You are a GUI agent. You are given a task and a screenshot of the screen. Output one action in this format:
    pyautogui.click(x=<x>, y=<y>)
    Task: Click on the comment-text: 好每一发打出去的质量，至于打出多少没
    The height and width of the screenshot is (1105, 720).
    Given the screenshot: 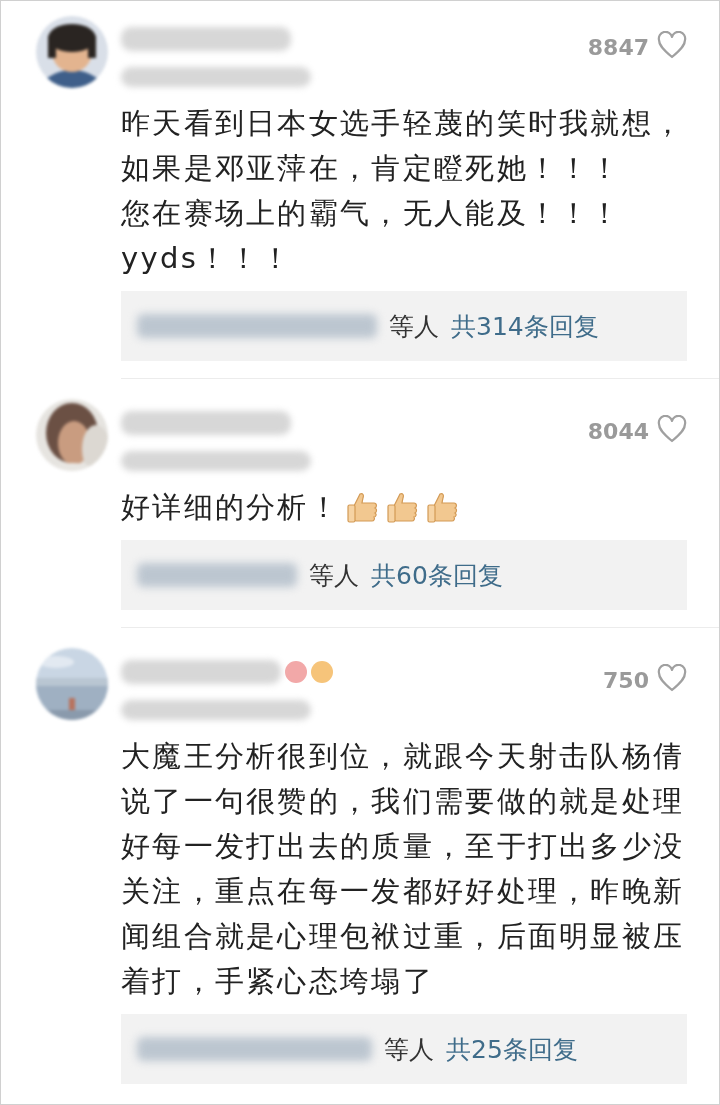 What is the action you would take?
    pyautogui.click(x=403, y=846)
    